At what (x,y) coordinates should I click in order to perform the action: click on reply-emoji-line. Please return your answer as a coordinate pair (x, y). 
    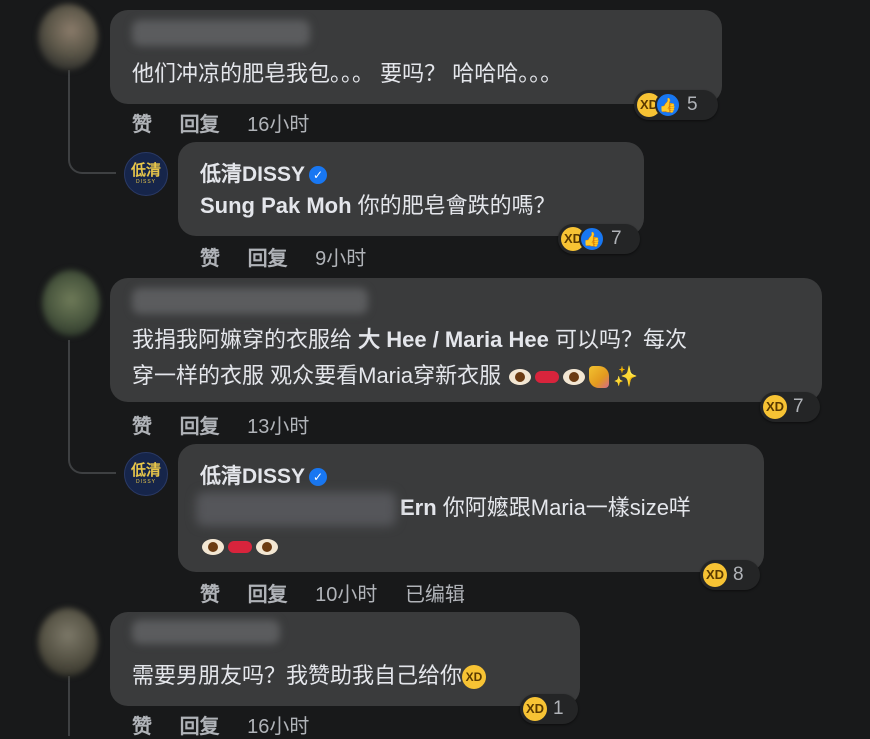
    Looking at the image, I should click on (240, 546).